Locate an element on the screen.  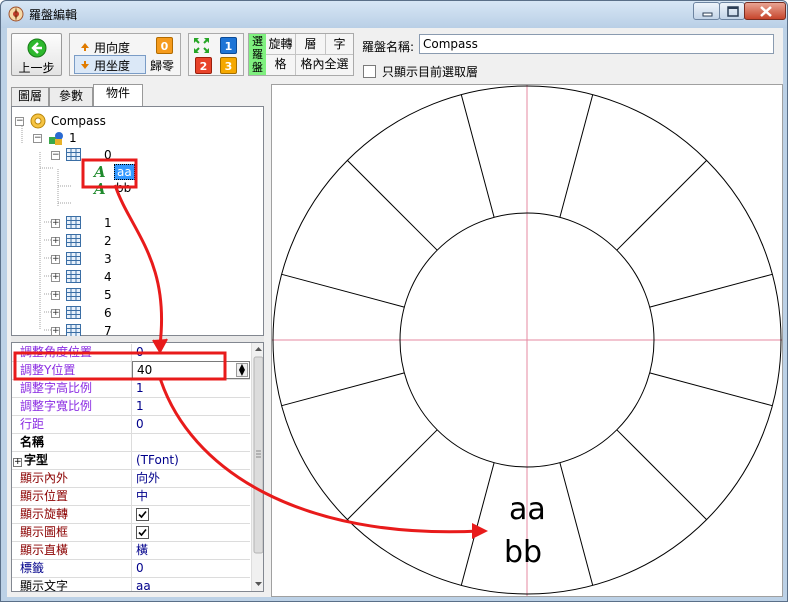
compass-name-label: 羅盤名稱: is located at coordinates (388, 47).